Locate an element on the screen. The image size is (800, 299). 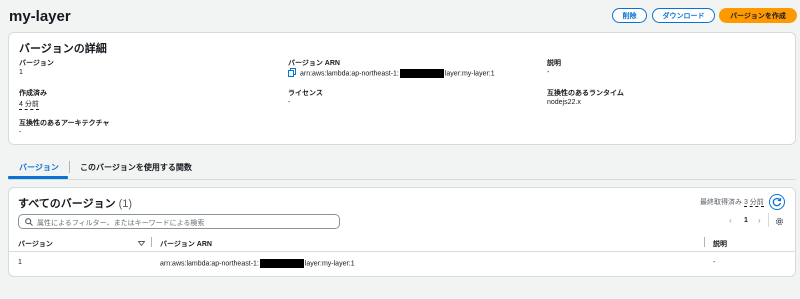
created-label: 作成済み is located at coordinates (33, 93).